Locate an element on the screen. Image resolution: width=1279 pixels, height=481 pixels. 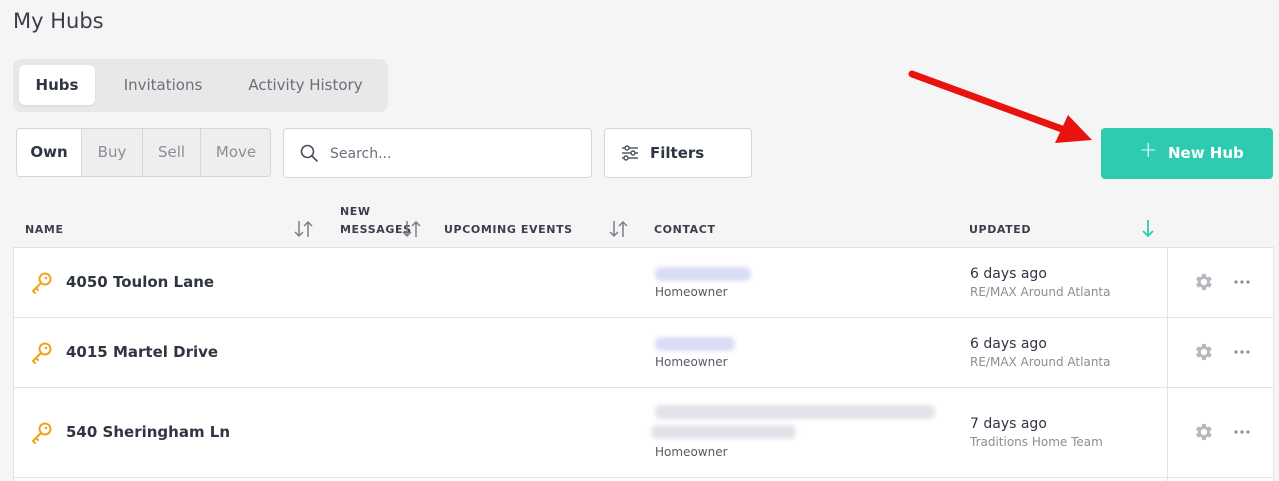
filters-label: Filters is located at coordinates (677, 153).